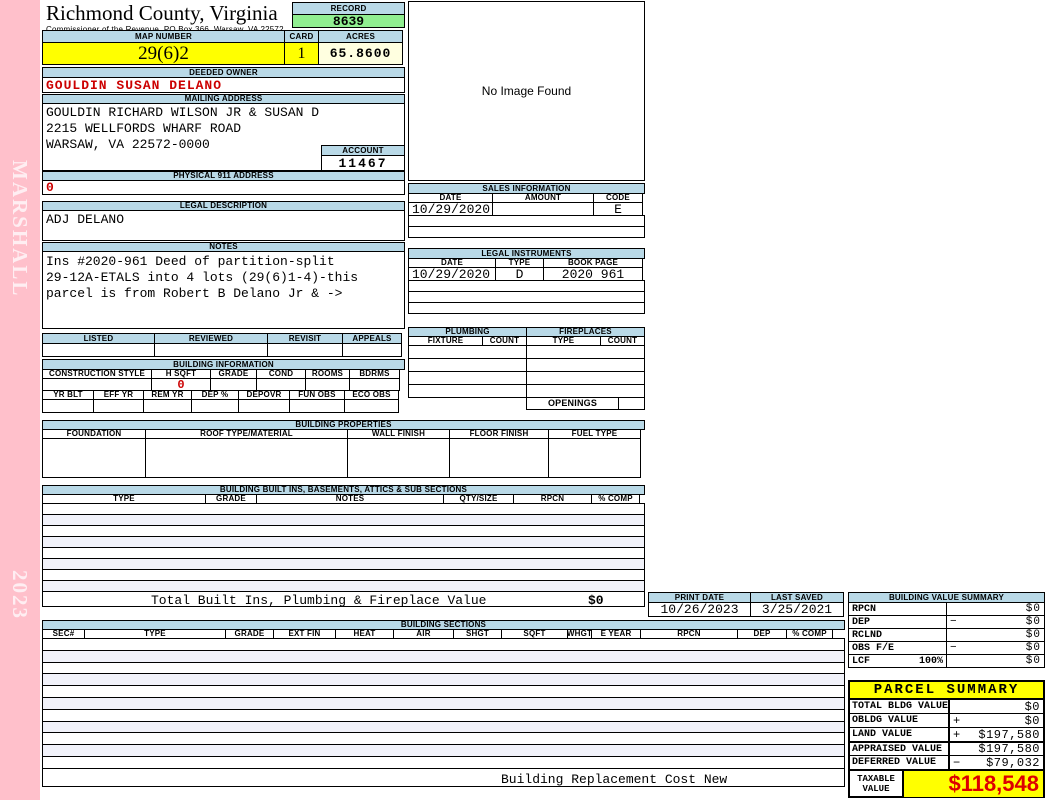 Image resolution: width=1050 pixels, height=800 pixels. What do you see at coordinates (622, 341) in the screenshot?
I see `fireplaces-col-count: COUNT` at bounding box center [622, 341].